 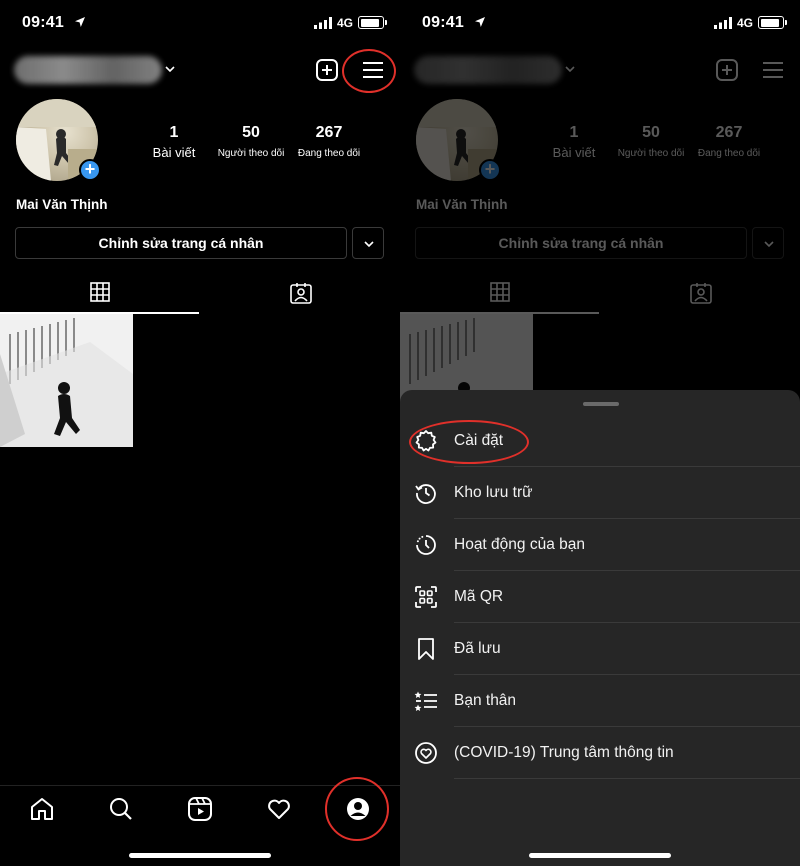 I want to click on activity-clock-icon, so click(x=426, y=545).